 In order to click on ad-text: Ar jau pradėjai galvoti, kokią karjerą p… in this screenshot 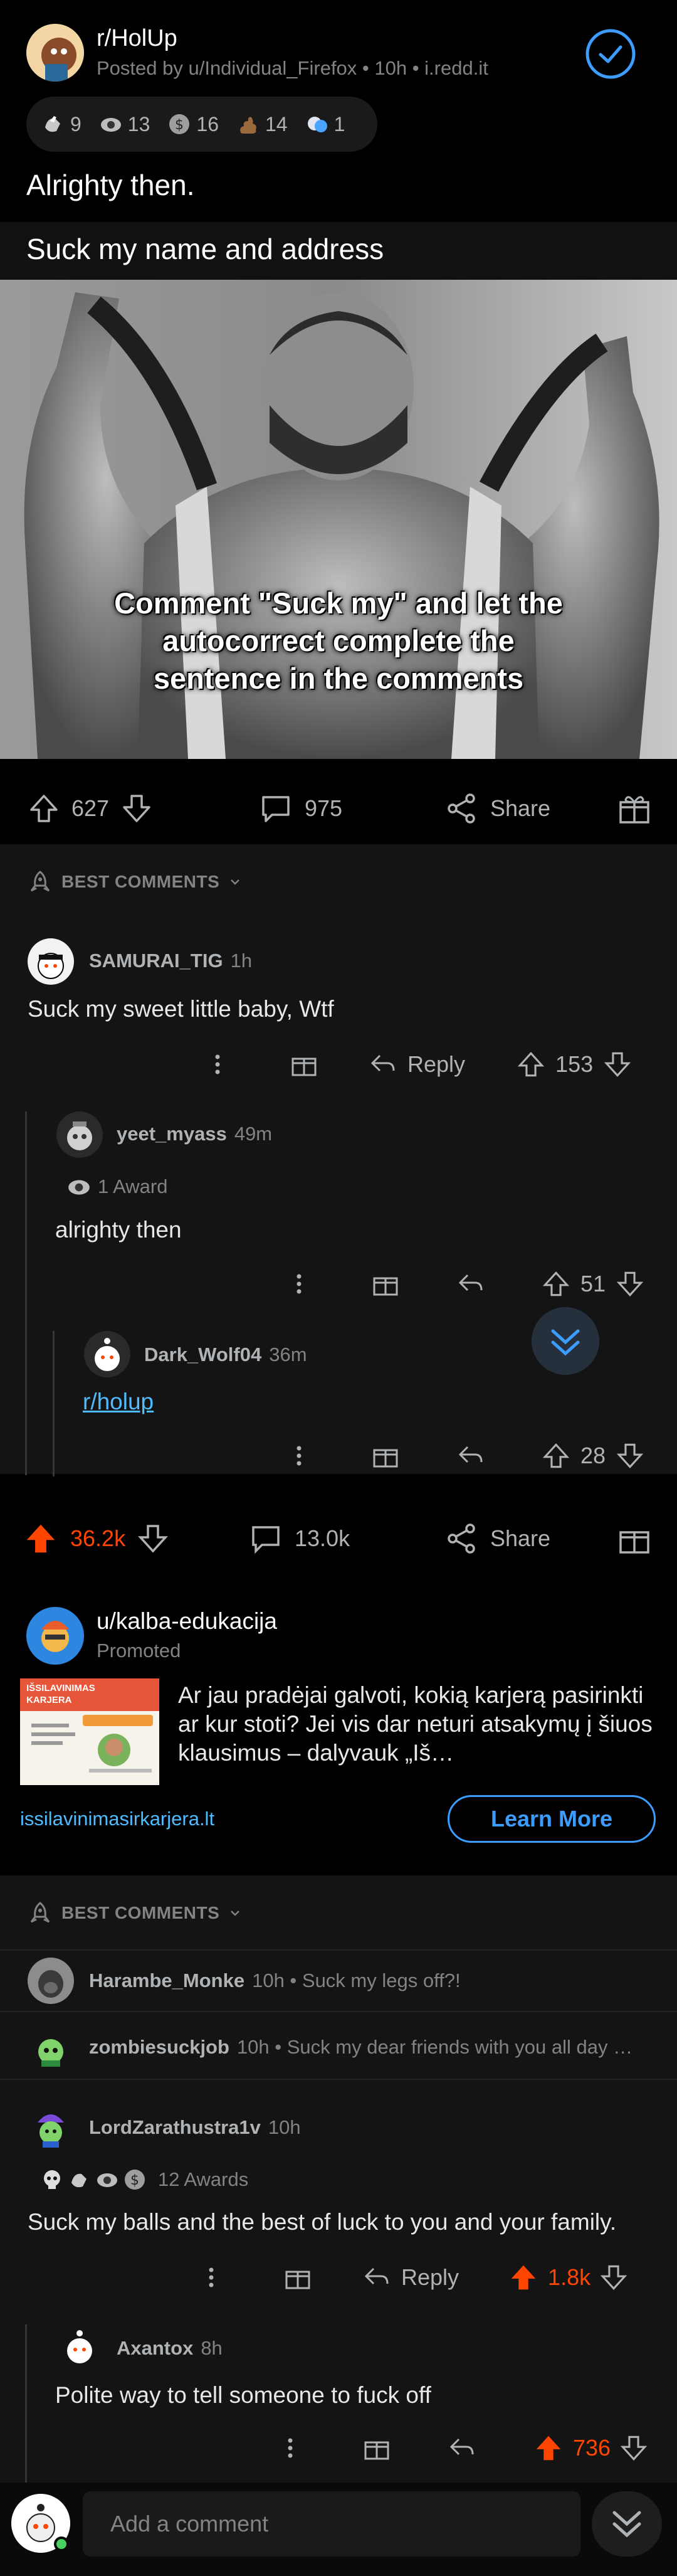, I will do `click(416, 1724)`.